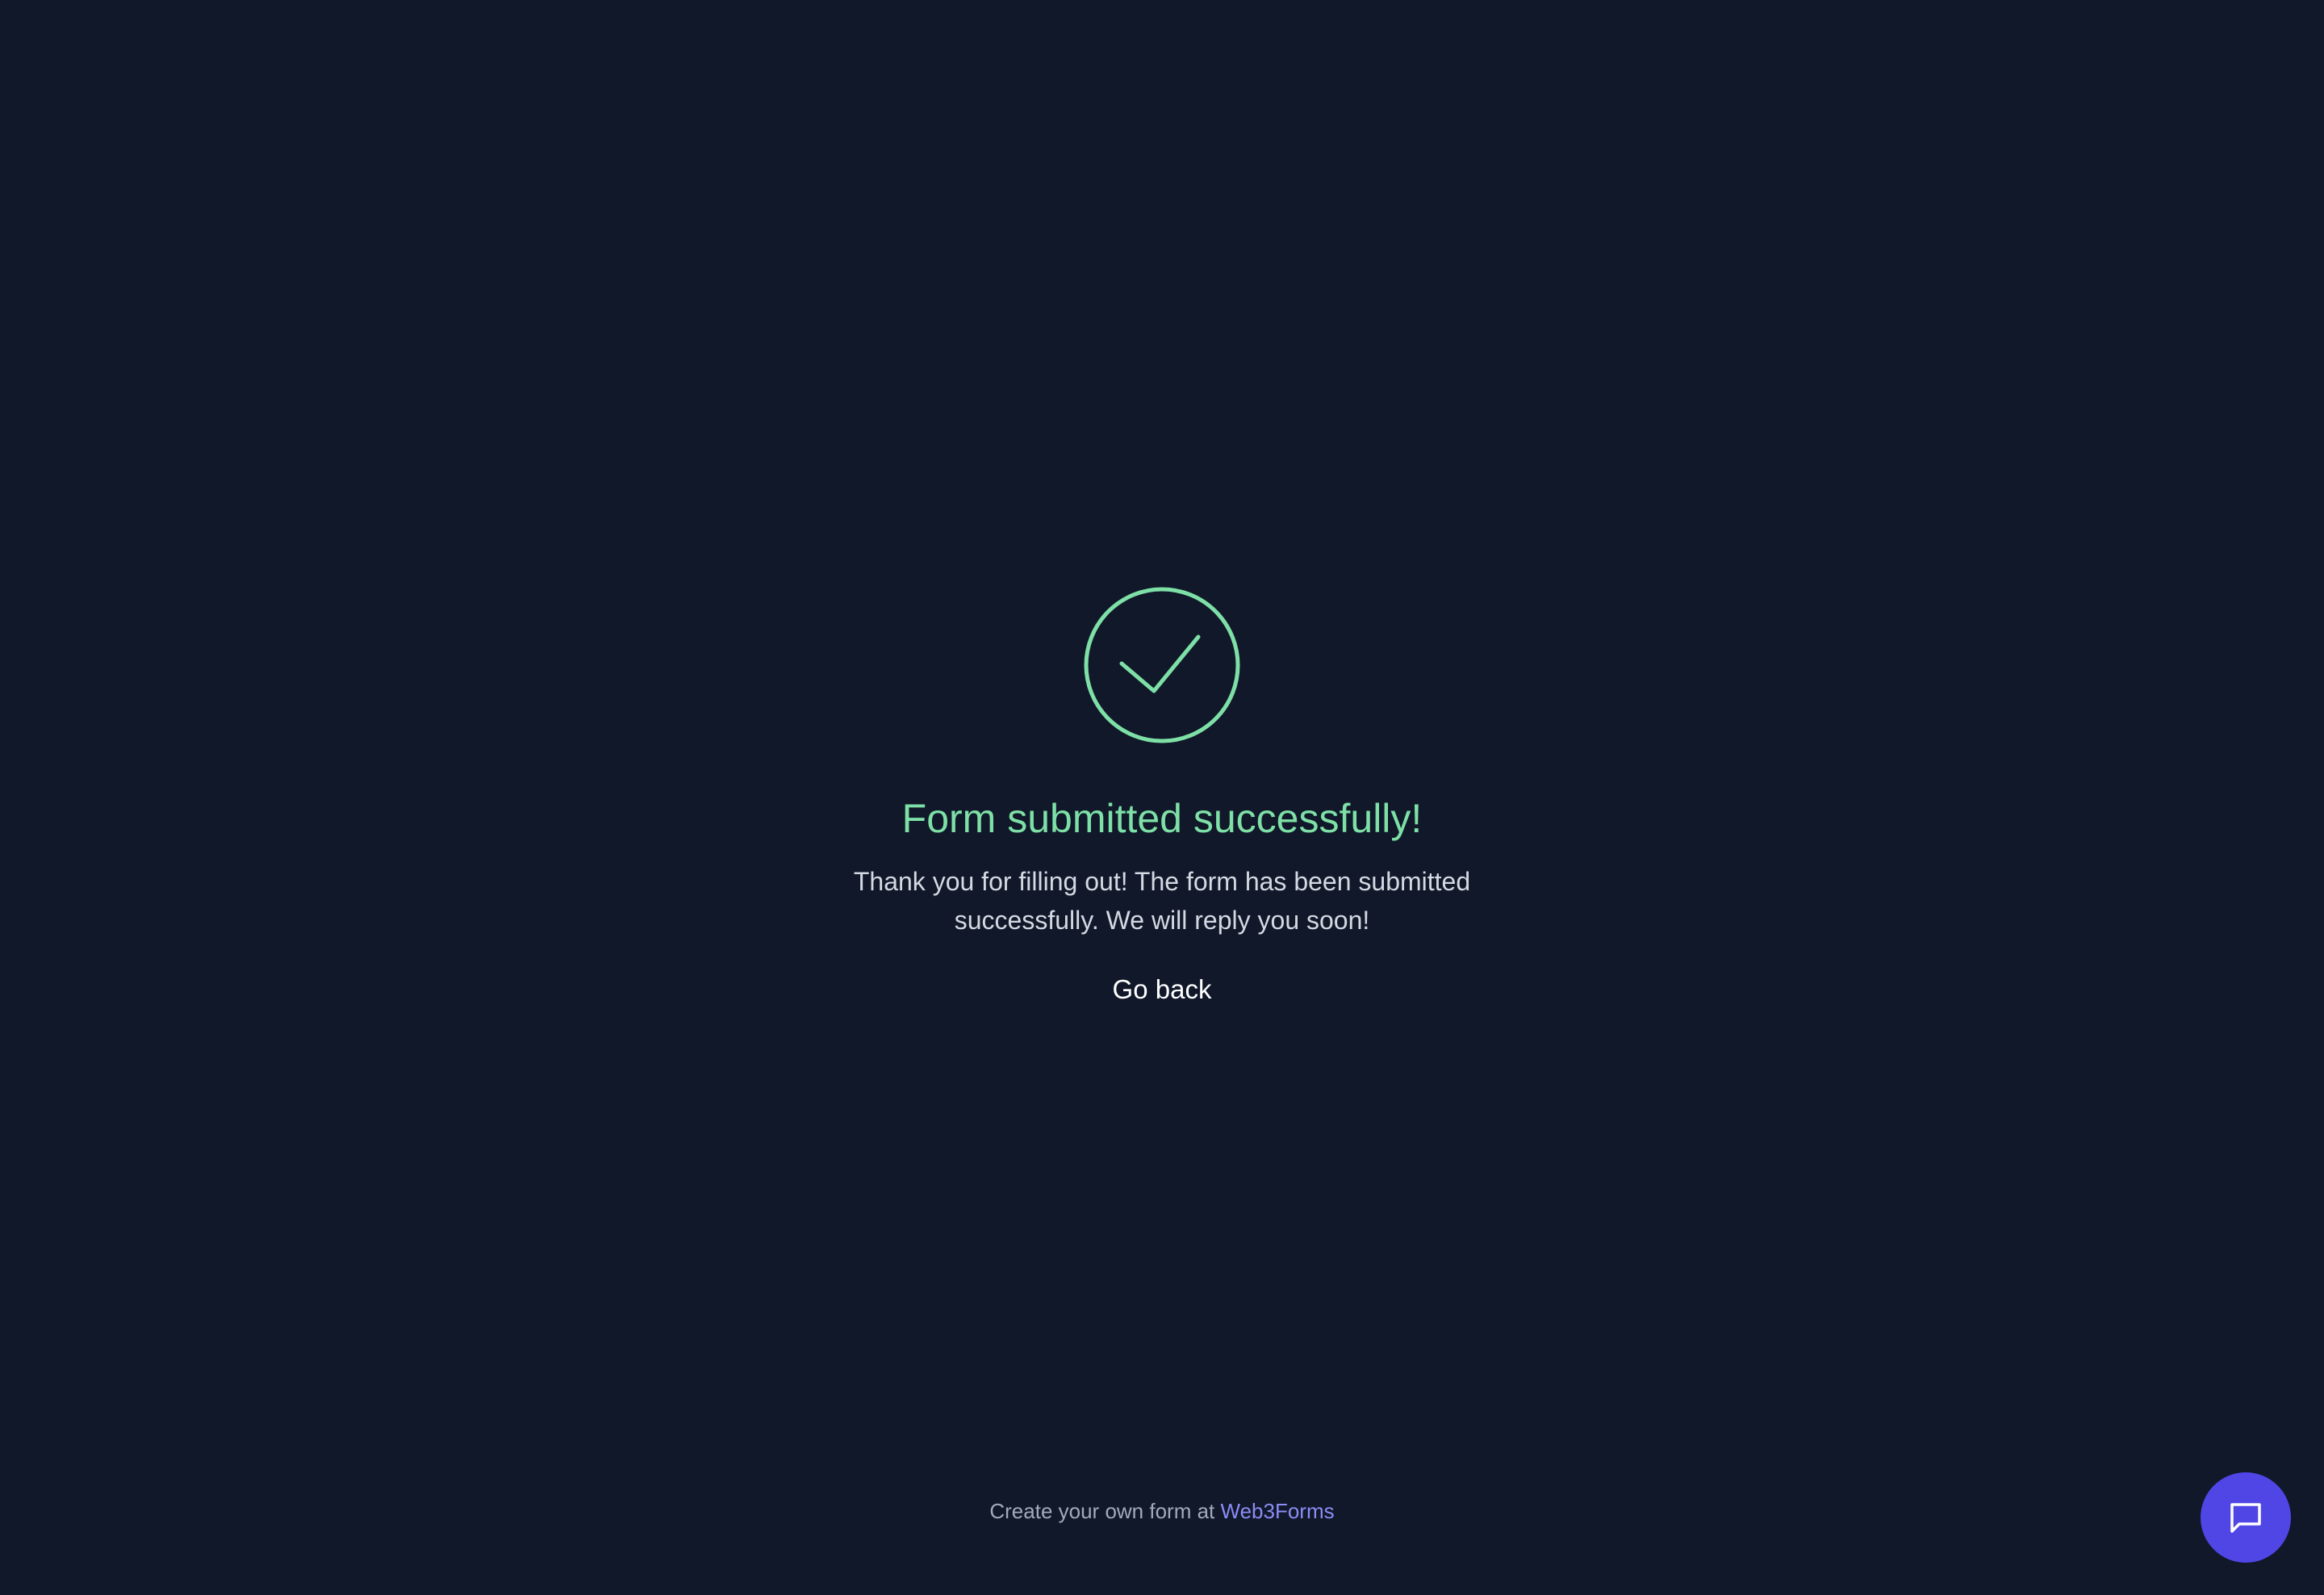 The width and height of the screenshot is (2324, 1595). What do you see at coordinates (1162, 818) in the screenshot?
I see `success-title: Form submitted successfully!` at bounding box center [1162, 818].